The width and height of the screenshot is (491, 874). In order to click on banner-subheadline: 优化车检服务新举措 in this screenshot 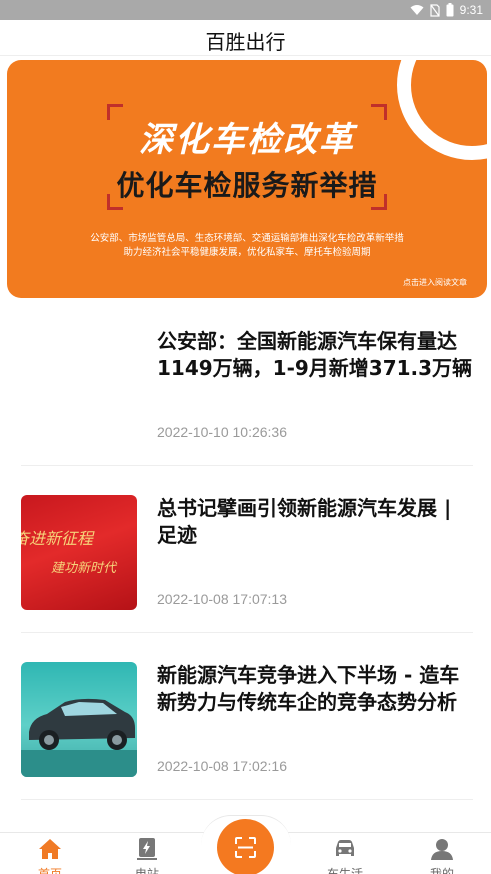, I will do `click(247, 185)`.